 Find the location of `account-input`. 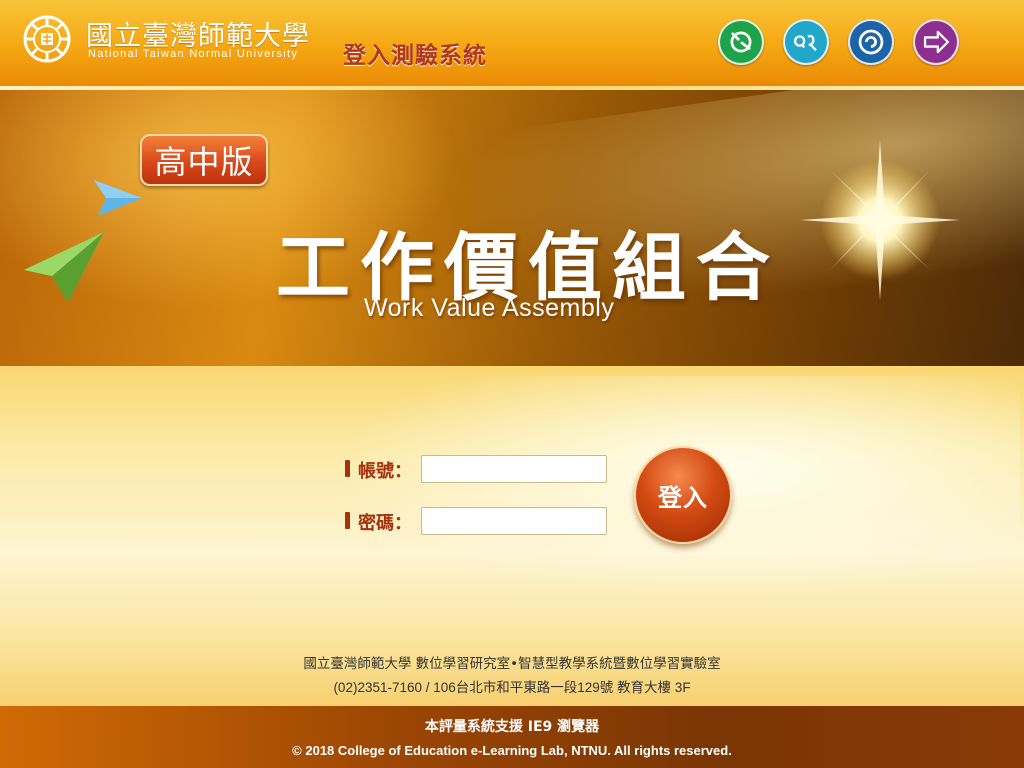

account-input is located at coordinates (514, 469).